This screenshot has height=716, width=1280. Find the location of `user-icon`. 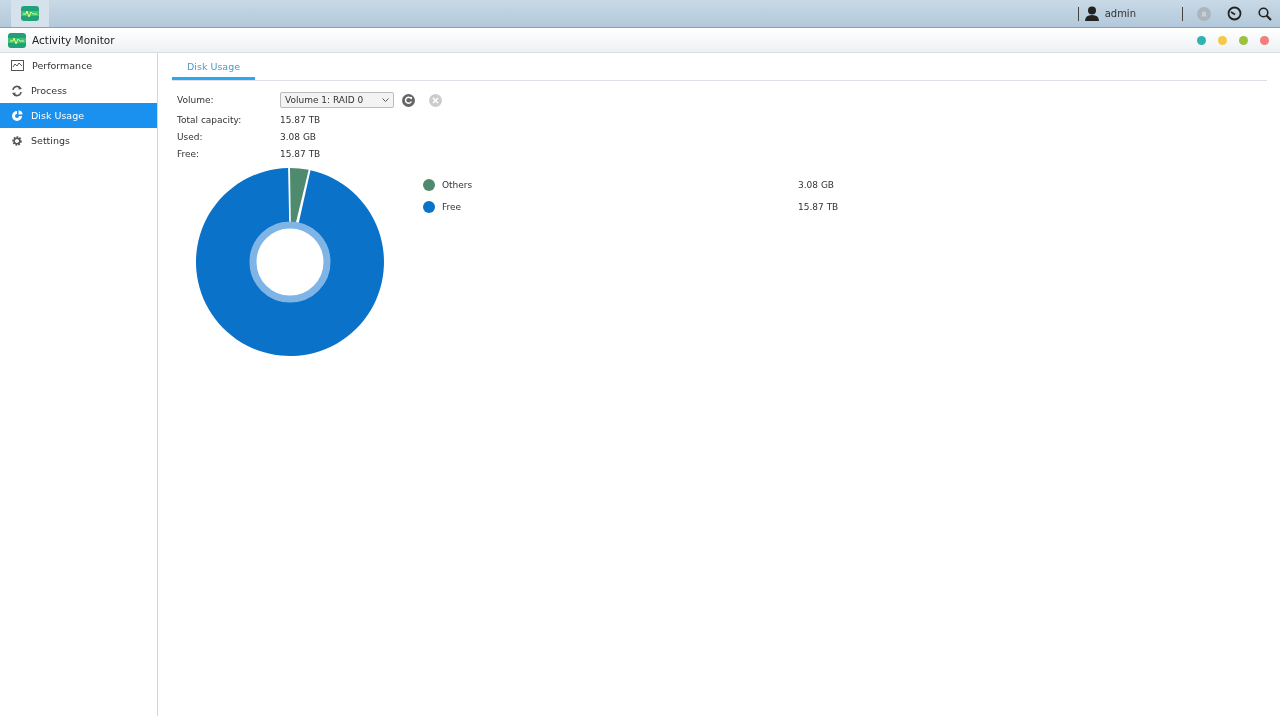

user-icon is located at coordinates (1091, 13).